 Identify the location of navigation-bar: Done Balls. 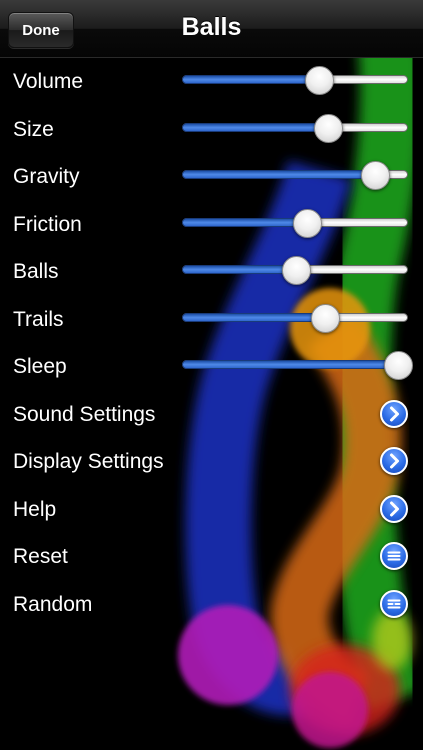
(211, 29).